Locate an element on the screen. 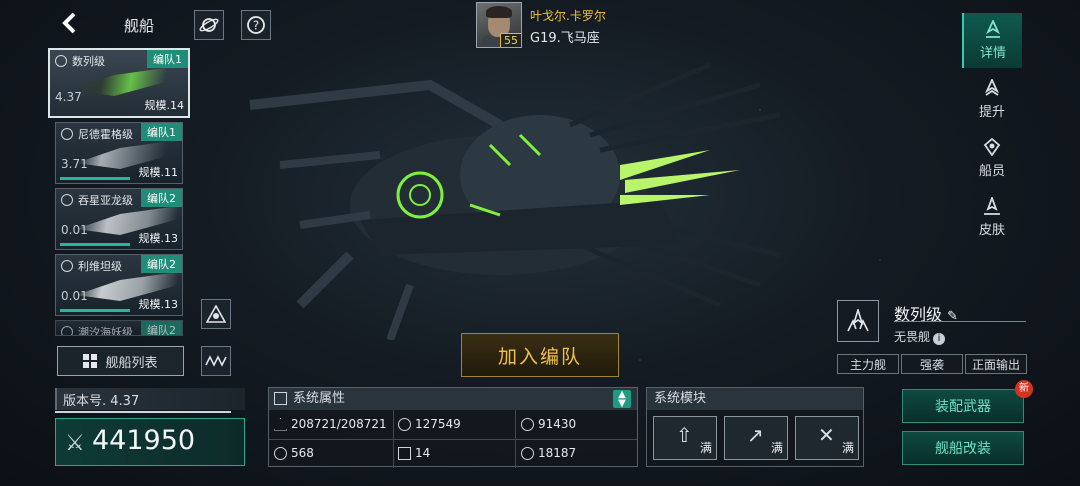 This screenshot has height=486, width=1080. module-slot-2: ↗ 满 is located at coordinates (756, 438).